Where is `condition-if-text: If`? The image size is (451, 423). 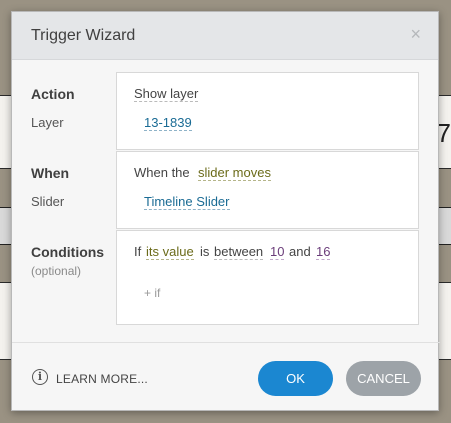 condition-if-text: If is located at coordinates (138, 251).